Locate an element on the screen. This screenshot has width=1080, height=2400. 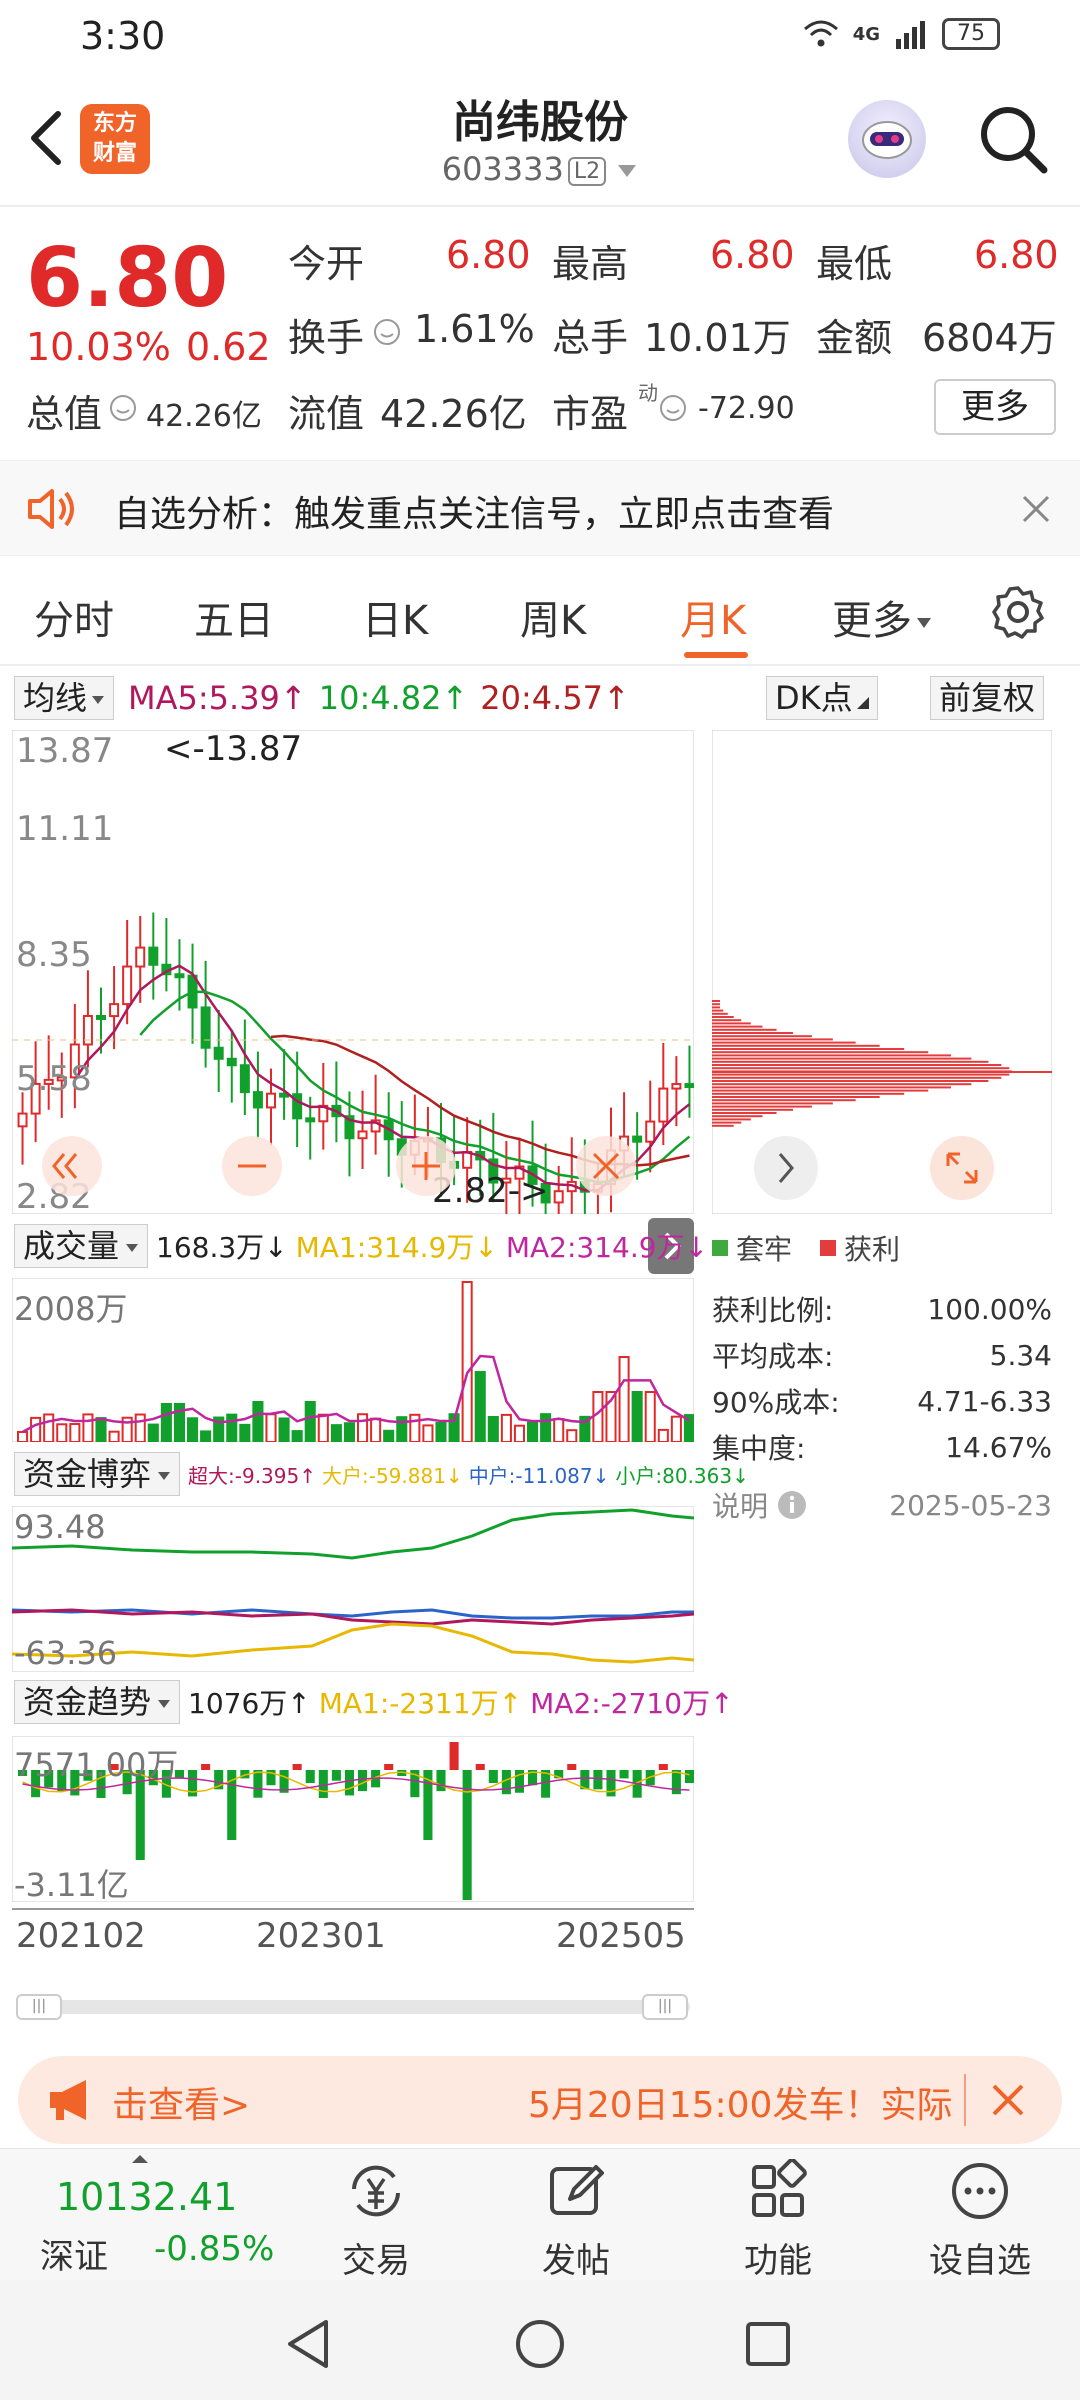
fund-trend-select: 资金趋势 is located at coordinates (97, 1702).